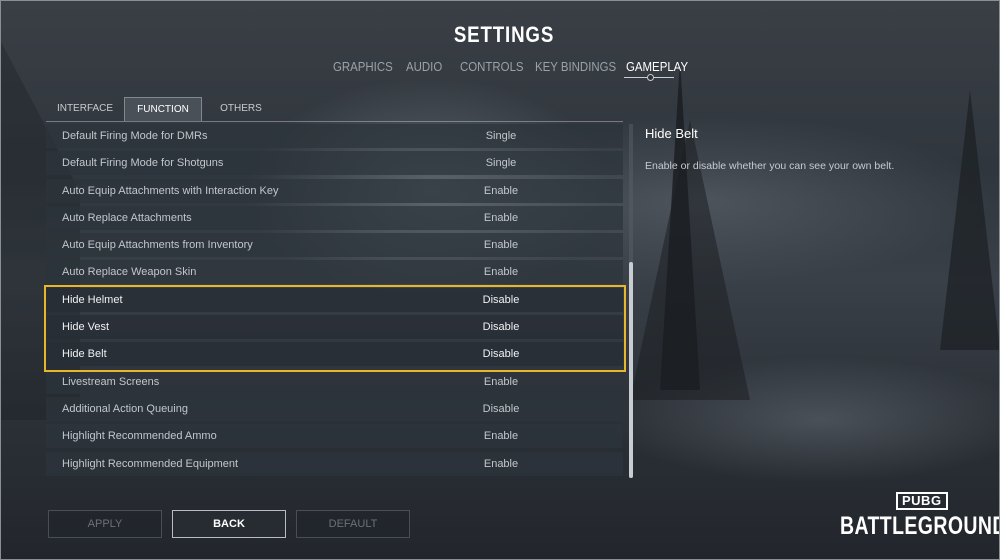 Image resolution: width=1000 pixels, height=560 pixels. What do you see at coordinates (111, 381) in the screenshot?
I see `setting-label: Livestream Screens` at bounding box center [111, 381].